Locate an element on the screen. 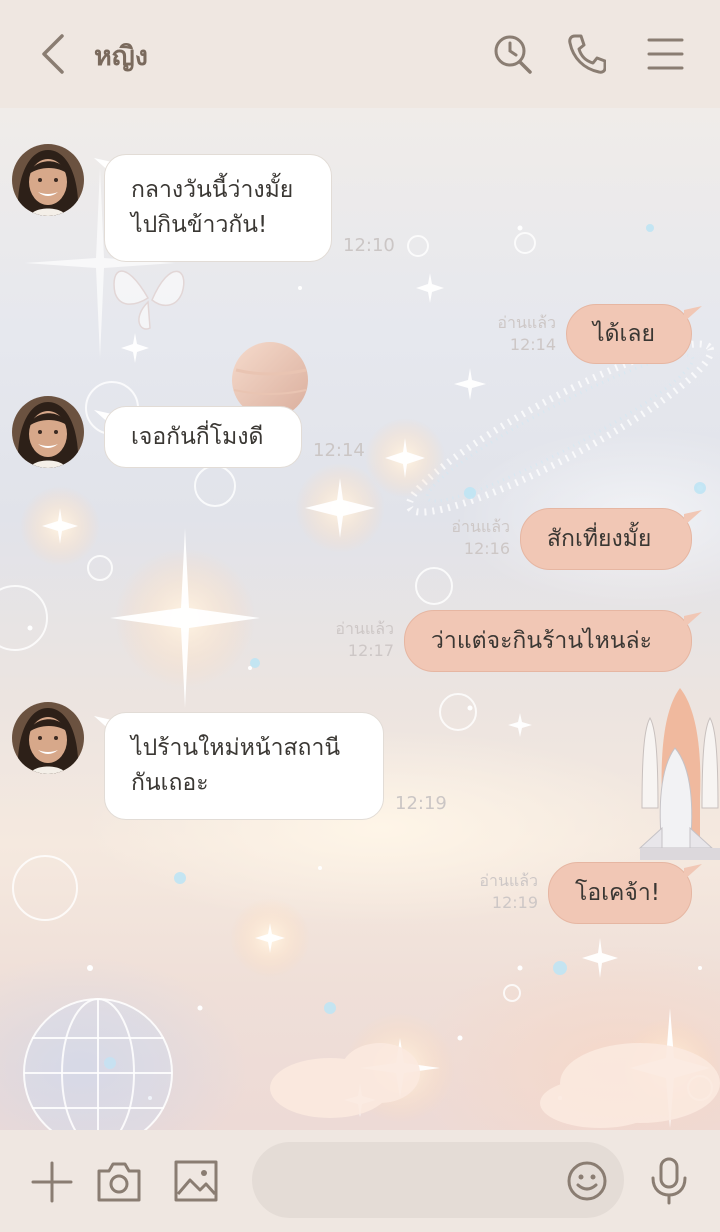  message-composer is located at coordinates (360, 1181).